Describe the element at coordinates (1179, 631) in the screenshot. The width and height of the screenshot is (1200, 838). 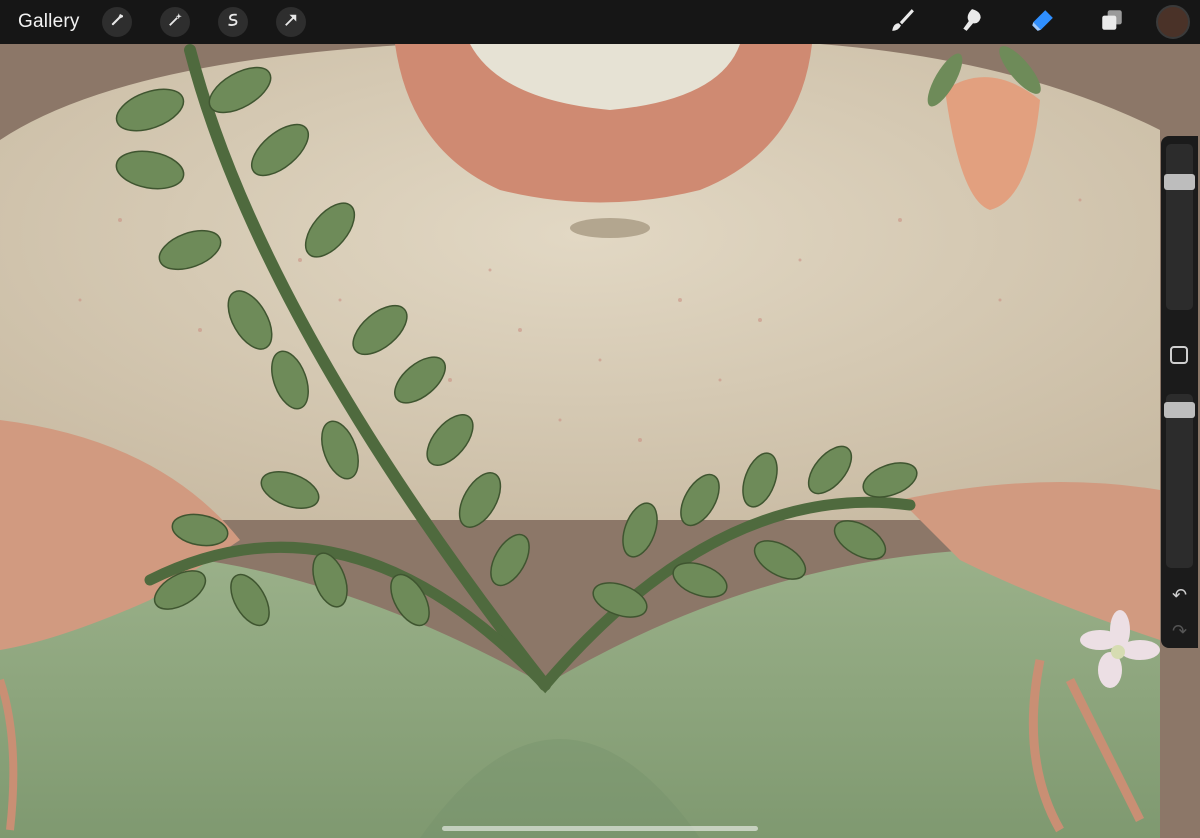
I see `redo-button: ↷` at that location.